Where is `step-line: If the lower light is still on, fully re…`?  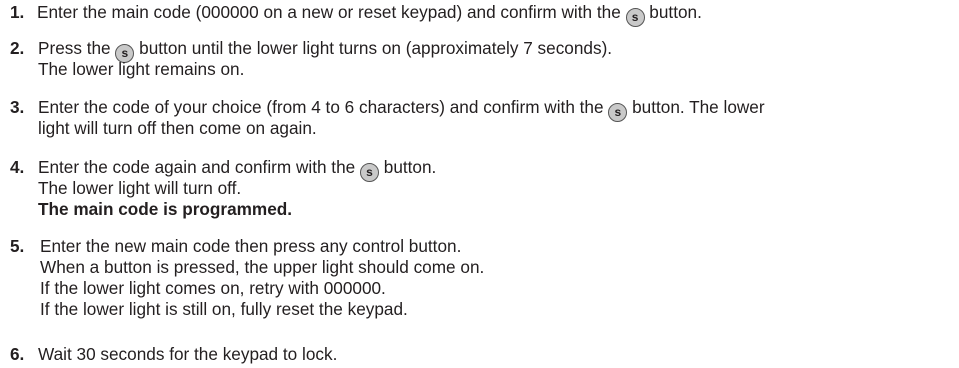
step-line: If the lower light is still on, fully re… is located at coordinates (224, 309).